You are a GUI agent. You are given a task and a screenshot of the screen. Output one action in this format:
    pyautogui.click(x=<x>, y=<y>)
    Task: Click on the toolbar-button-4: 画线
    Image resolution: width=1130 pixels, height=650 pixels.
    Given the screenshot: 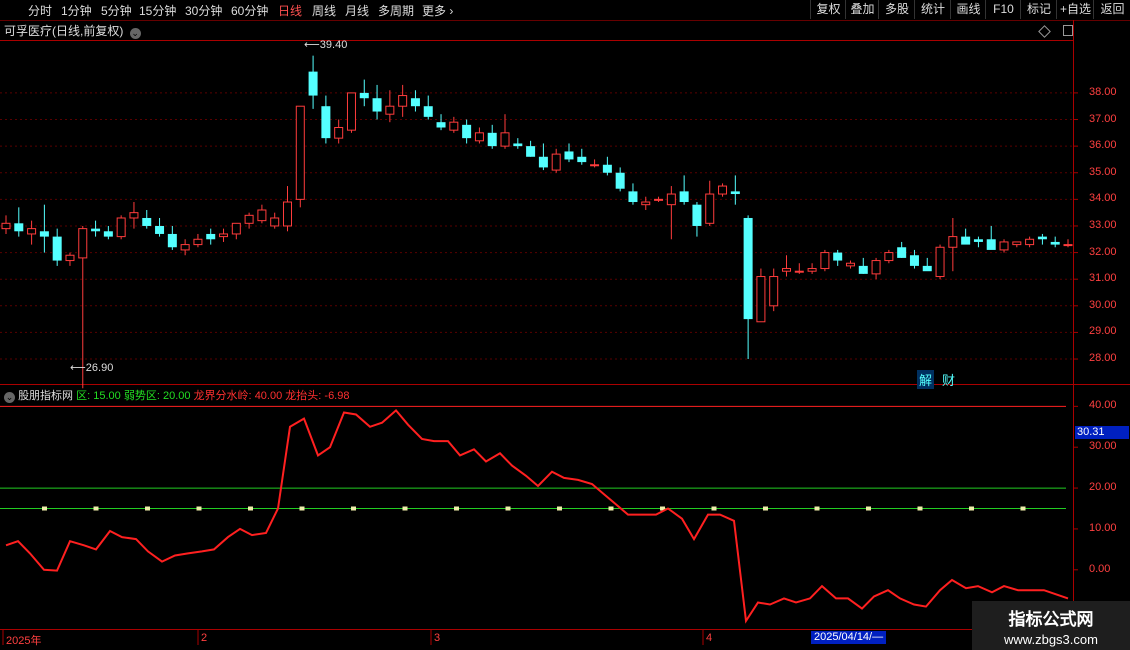 What is the action you would take?
    pyautogui.click(x=968, y=9)
    